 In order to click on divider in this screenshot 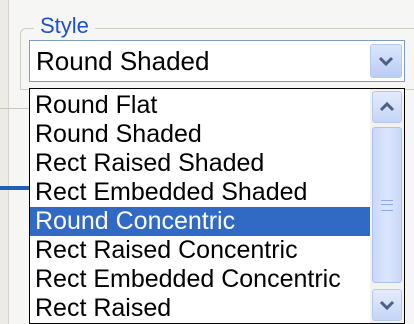, I will do `click(15, 108)`.